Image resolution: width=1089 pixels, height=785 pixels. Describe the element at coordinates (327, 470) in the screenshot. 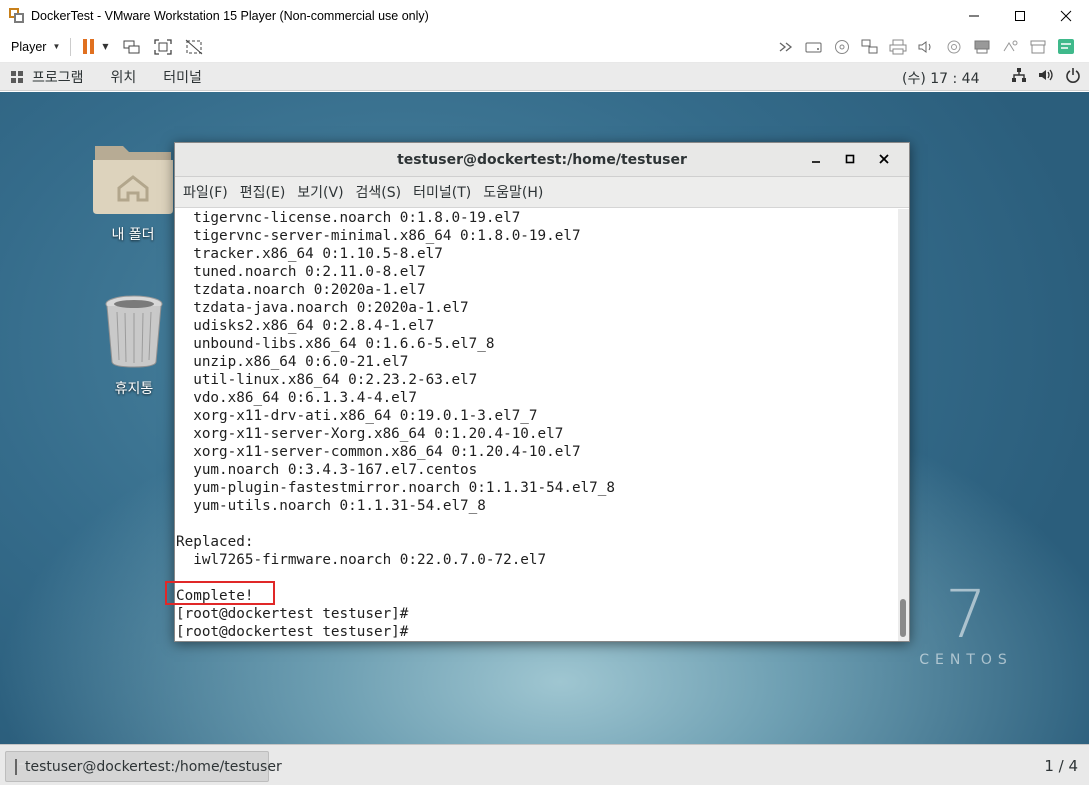

I see `terminal-line: yum.noarch 0:3.4.3-167.el7.centos` at that location.